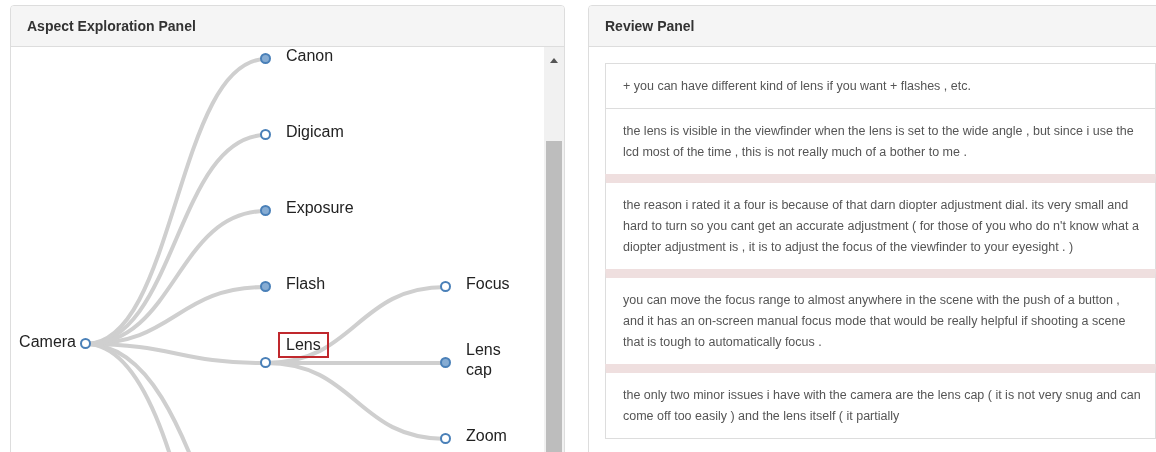  I want to click on review-text: the lens is visible in the viewfinder when the lens is set to the wide angle , but since i use the lcd most of the time , this is not really much of a bother to me ., so click(880, 141).